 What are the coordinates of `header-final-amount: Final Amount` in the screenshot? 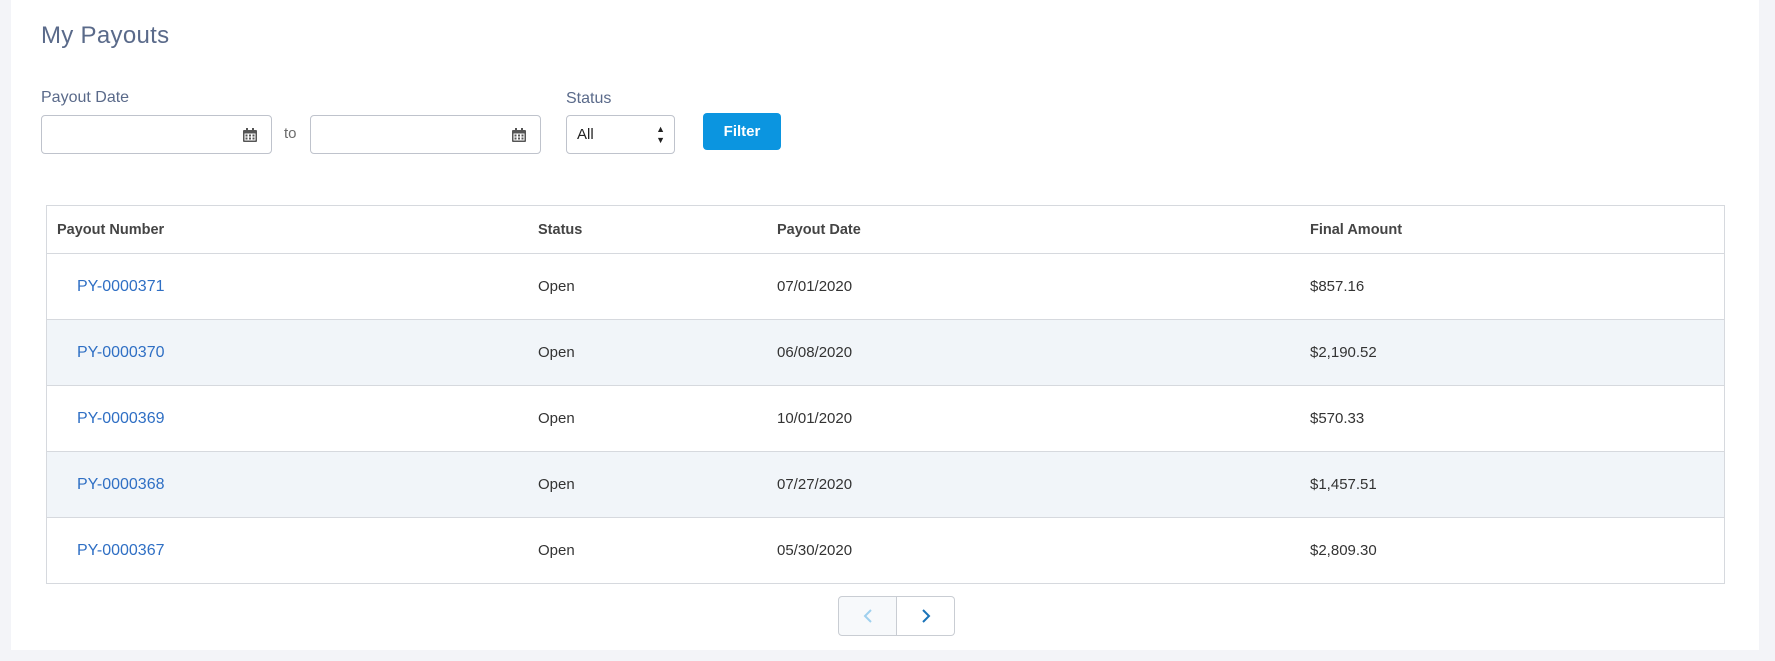 It's located at (1356, 230).